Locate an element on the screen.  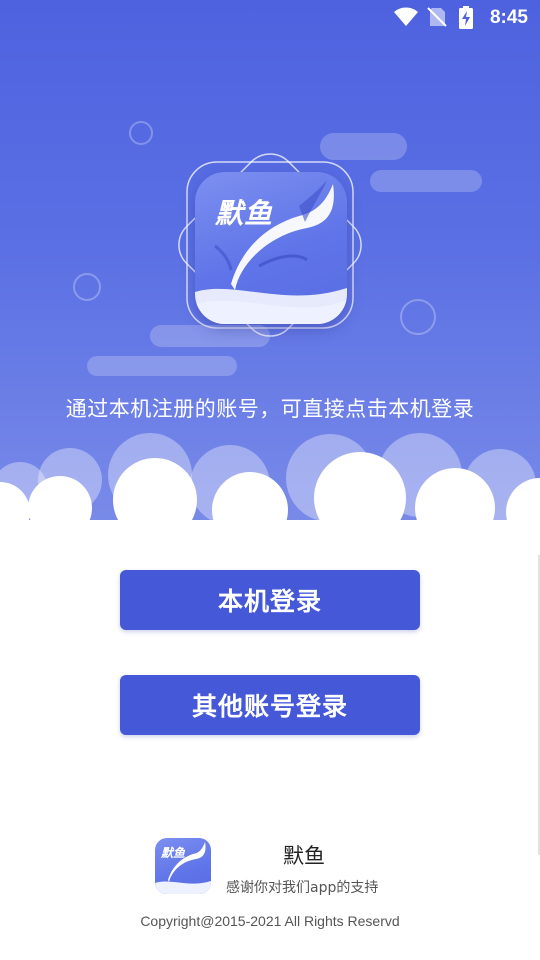
footer-app-name: 默鱼 is located at coordinates (304, 856).